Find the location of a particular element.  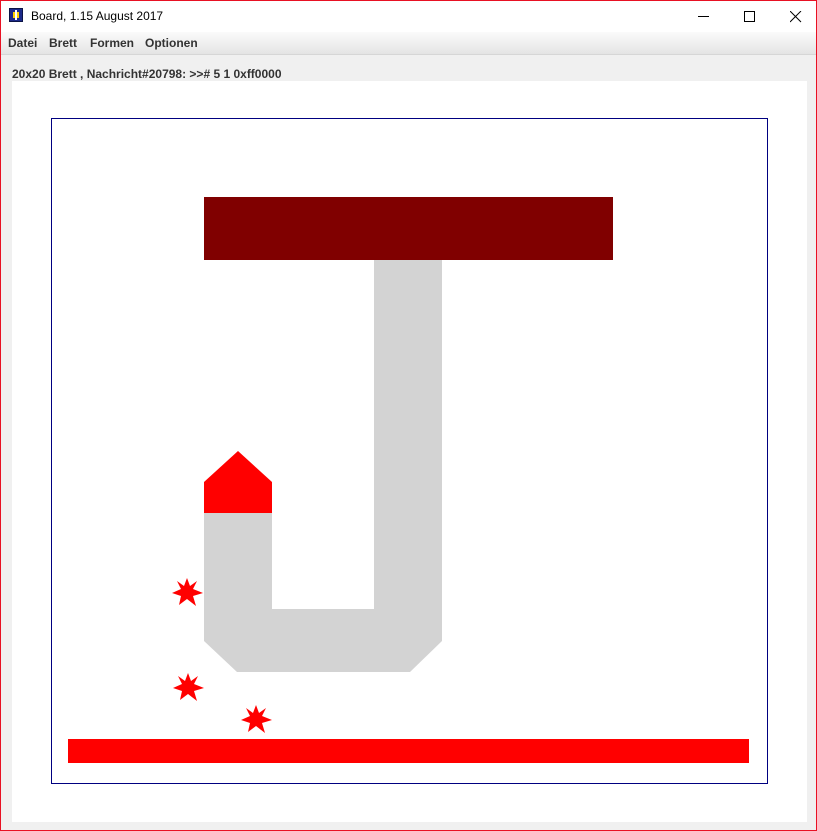

menu-brett: Brett is located at coordinates (63, 43).